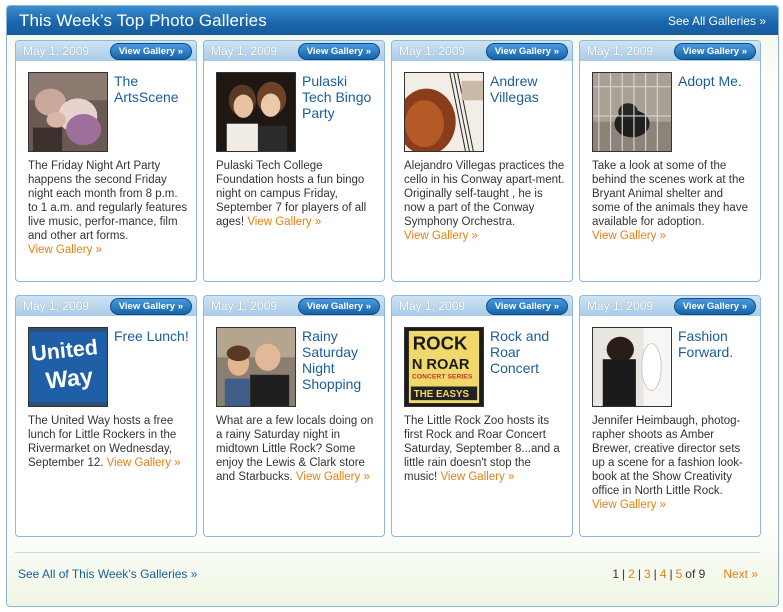  What do you see at coordinates (528, 113) in the screenshot?
I see `card-title: Andrew Villegas` at bounding box center [528, 113].